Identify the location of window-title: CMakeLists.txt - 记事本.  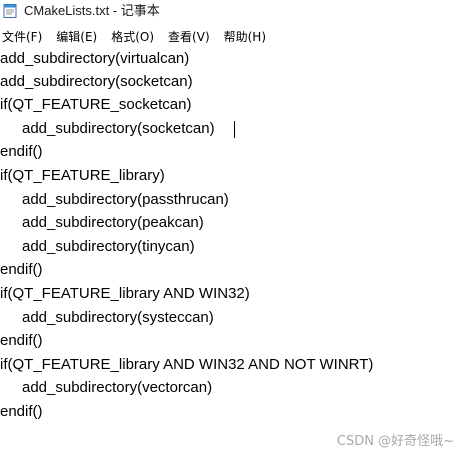
(92, 10).